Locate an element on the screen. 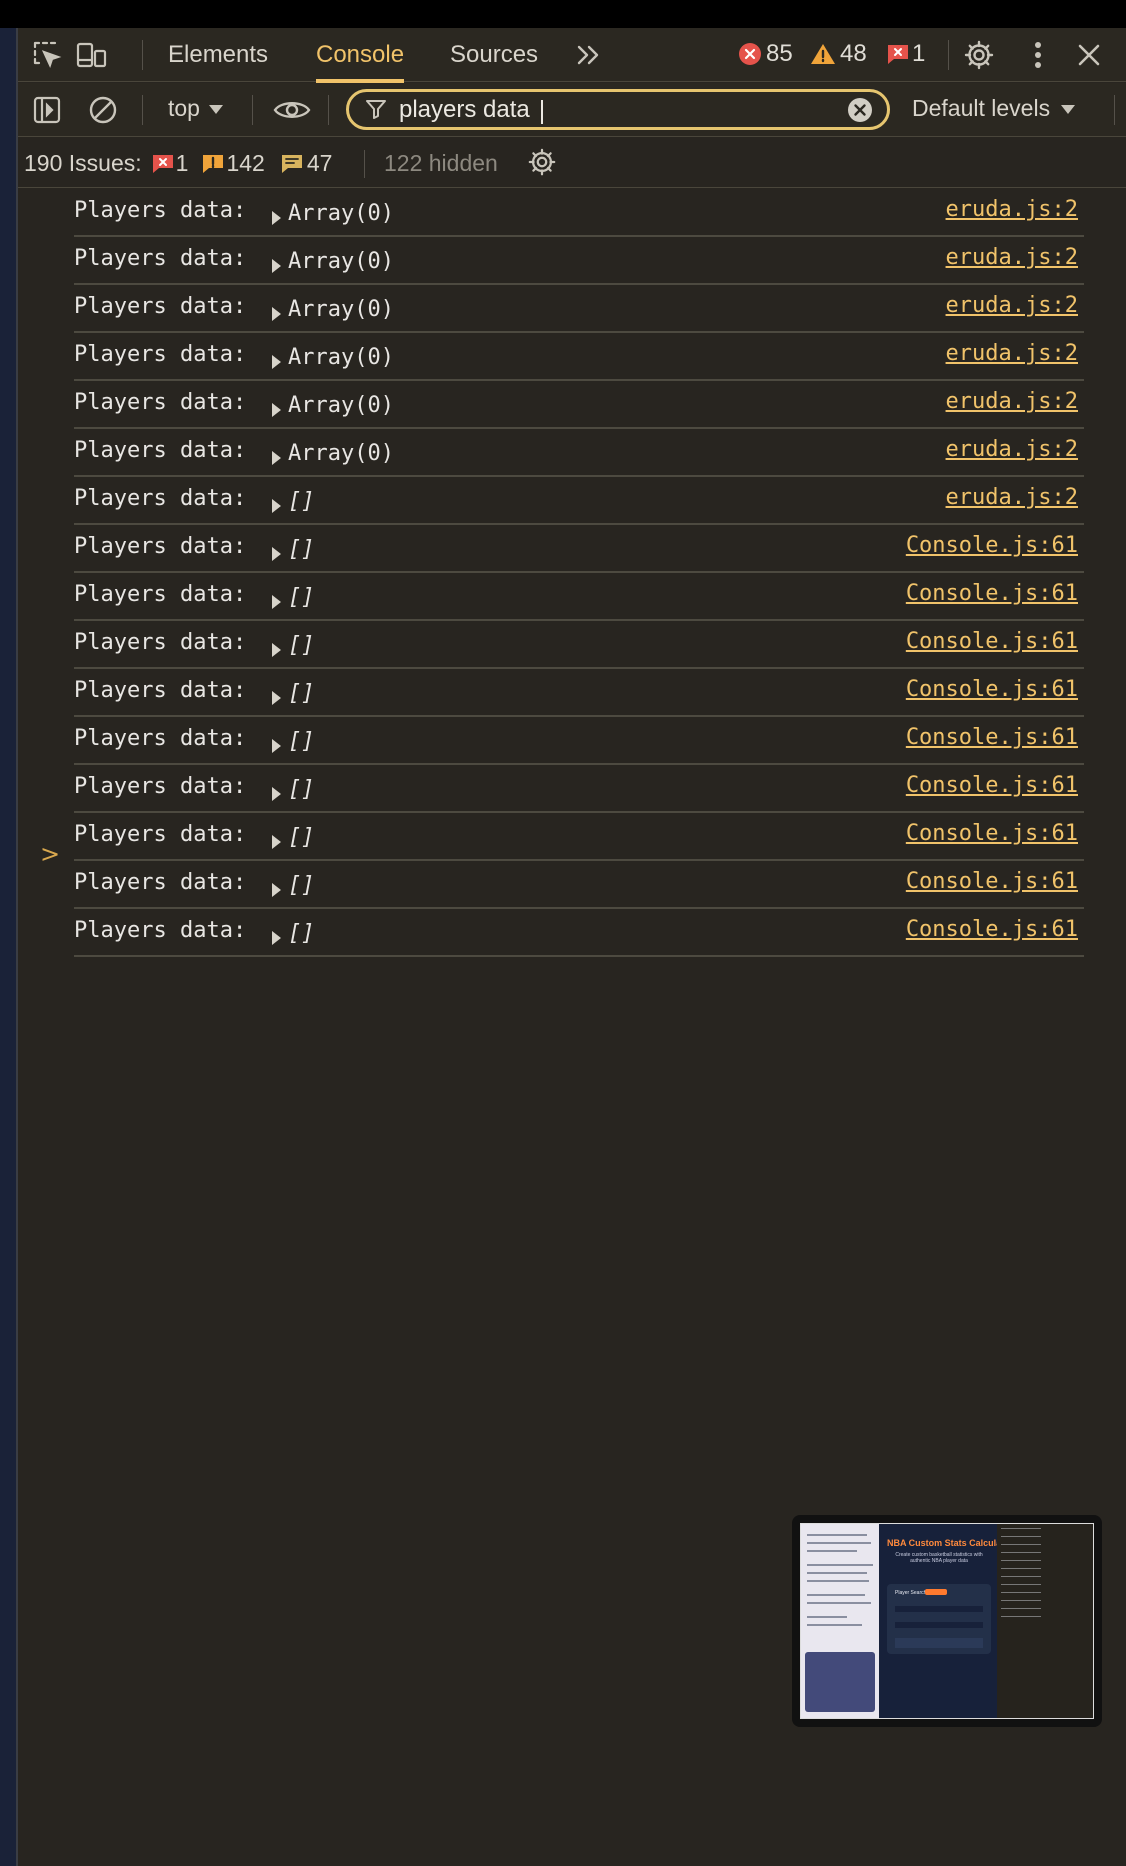 The width and height of the screenshot is (1126, 1866). live-expression-eye-icon is located at coordinates (292, 110).